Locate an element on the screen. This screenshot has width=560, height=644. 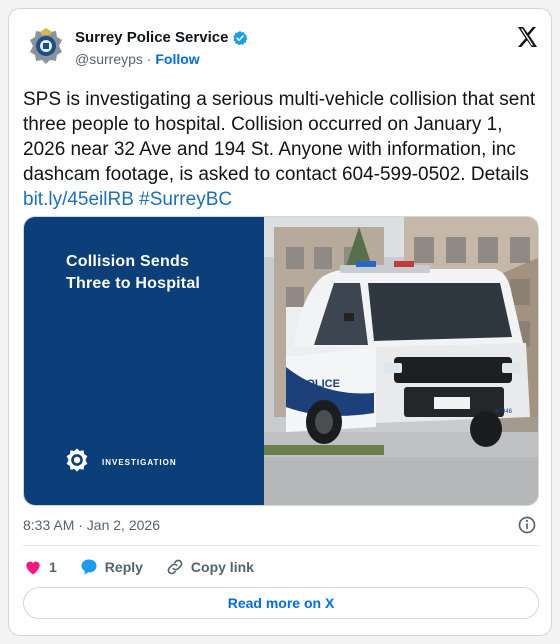
author-handle-row: @surreyps · Follow is located at coordinates (137, 59).